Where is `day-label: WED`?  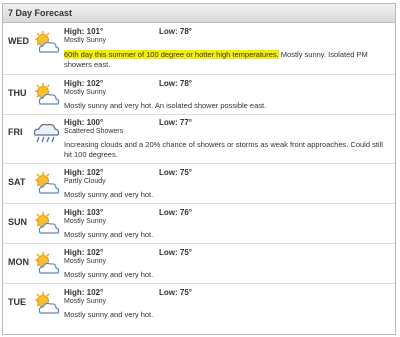
day-label: WED is located at coordinates (18, 41).